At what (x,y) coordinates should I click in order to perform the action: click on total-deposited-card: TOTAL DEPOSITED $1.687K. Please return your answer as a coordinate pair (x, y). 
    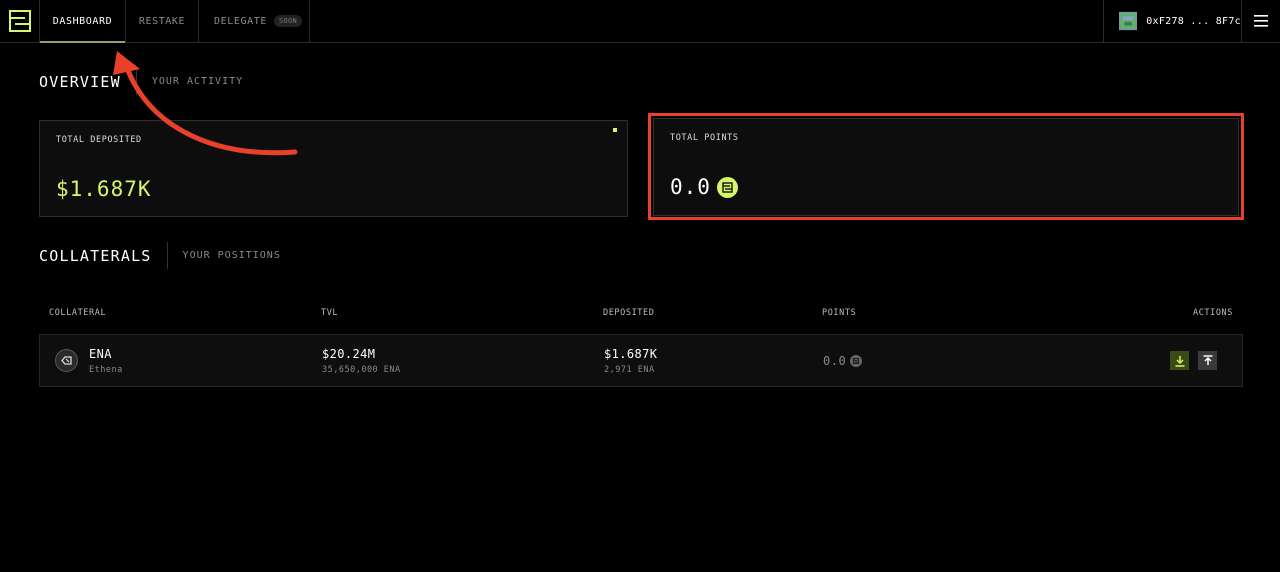
    Looking at the image, I should click on (333, 168).